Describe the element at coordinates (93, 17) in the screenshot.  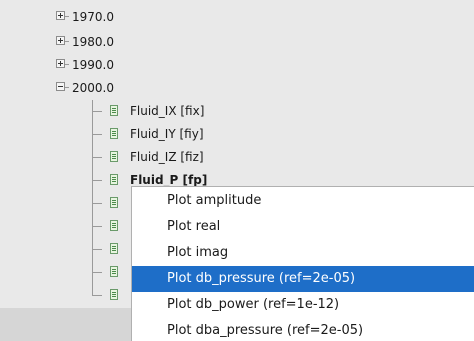
I see `tree-node-label: 1970.0` at that location.